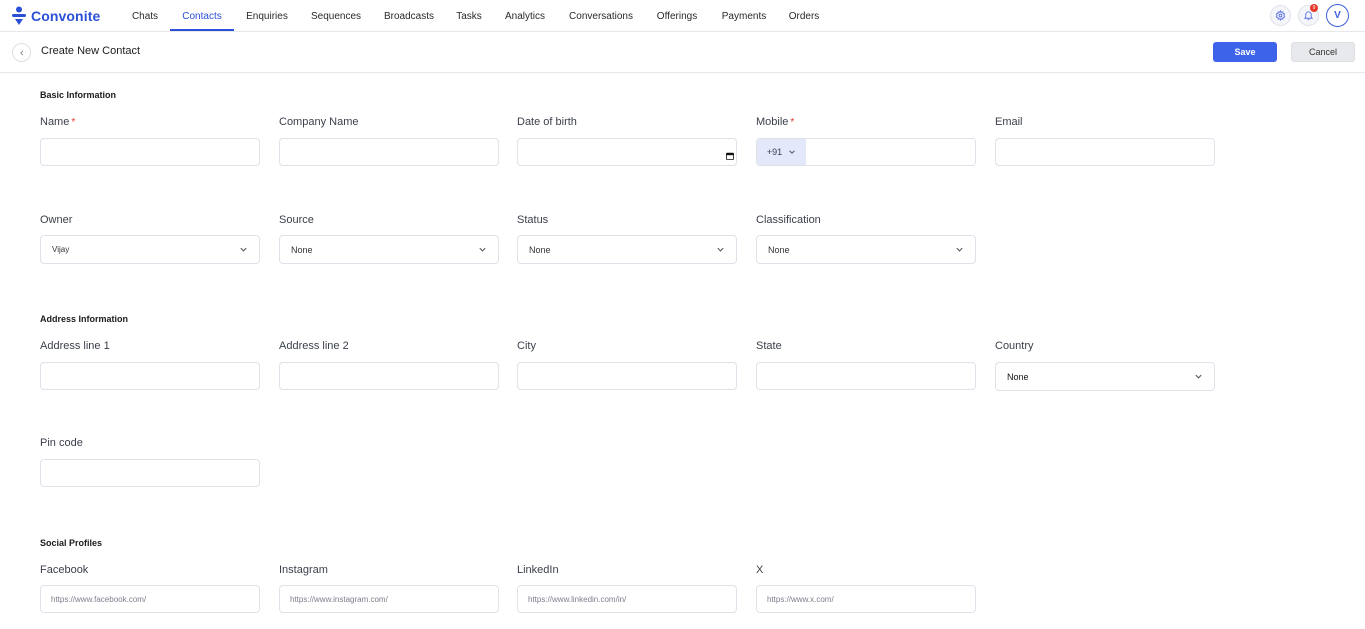  Describe the element at coordinates (540, 249) in the screenshot. I see `status-value: None` at that location.